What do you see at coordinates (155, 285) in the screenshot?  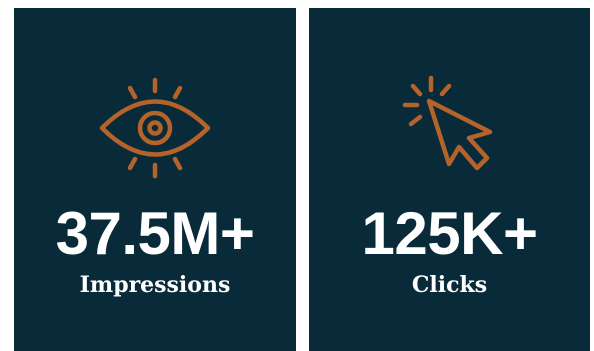 I see `impressions-label: Impressions` at bounding box center [155, 285].